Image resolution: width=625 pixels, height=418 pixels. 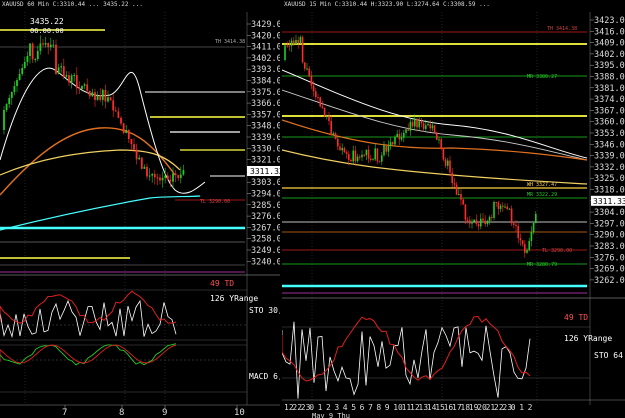 I want to click on right-49td-label: 49 TD, so click(x=576, y=317).